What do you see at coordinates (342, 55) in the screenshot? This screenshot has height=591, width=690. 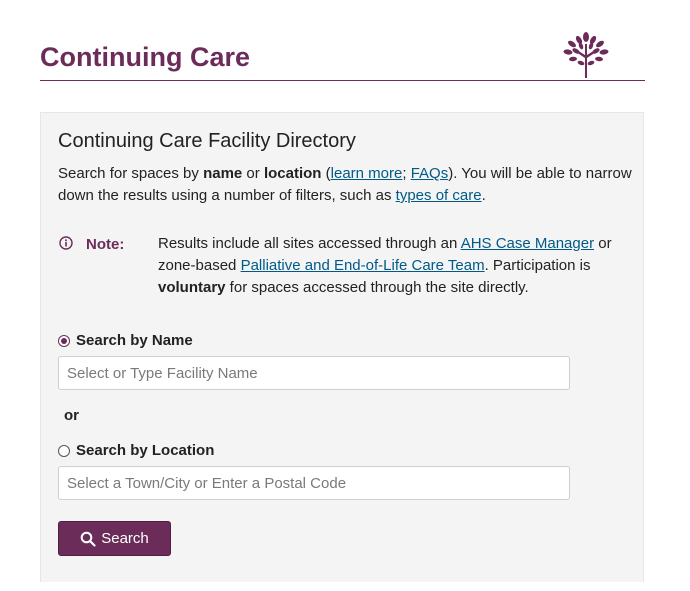 I see `page-header: Continuing Care` at bounding box center [342, 55].